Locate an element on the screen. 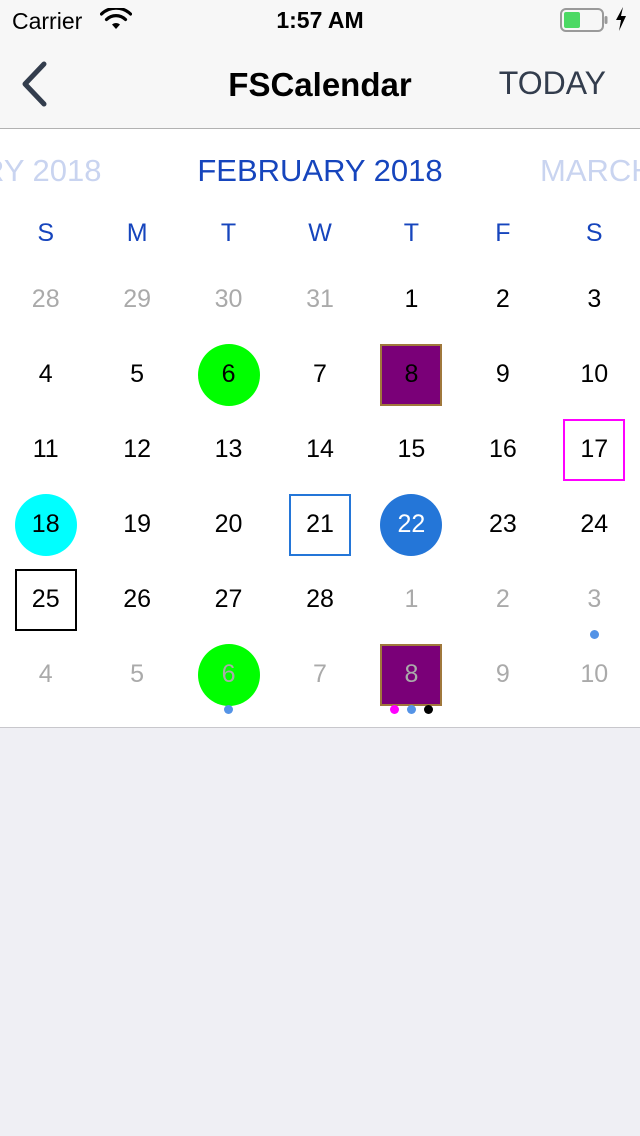 Image resolution: width=640 pixels, height=1136 pixels. day-cell: 25 is located at coordinates (45, 599).